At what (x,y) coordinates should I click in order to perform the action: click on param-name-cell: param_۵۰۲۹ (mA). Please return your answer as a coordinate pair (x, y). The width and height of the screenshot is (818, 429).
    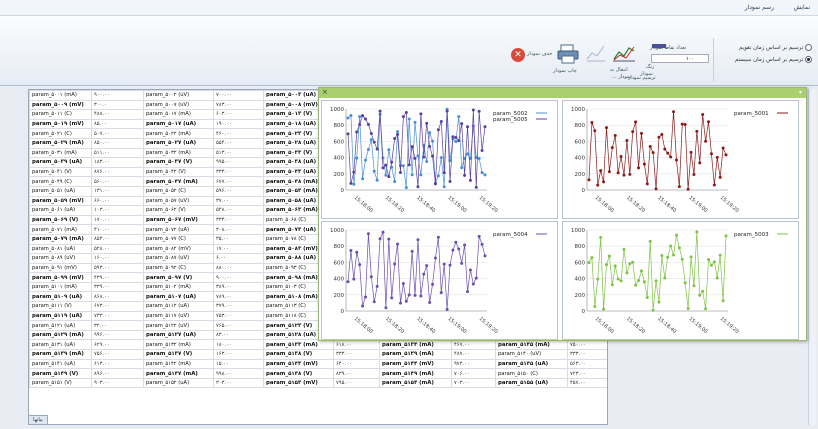
    Looking at the image, I should click on (60, 143).